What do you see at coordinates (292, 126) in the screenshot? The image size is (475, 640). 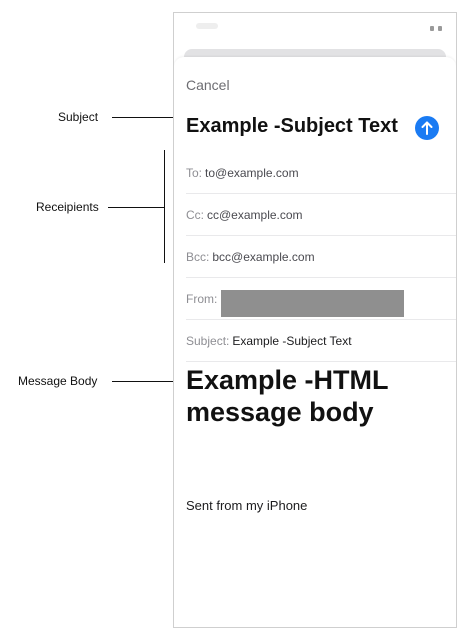 I see `compose-title: Example -Subject Text` at bounding box center [292, 126].